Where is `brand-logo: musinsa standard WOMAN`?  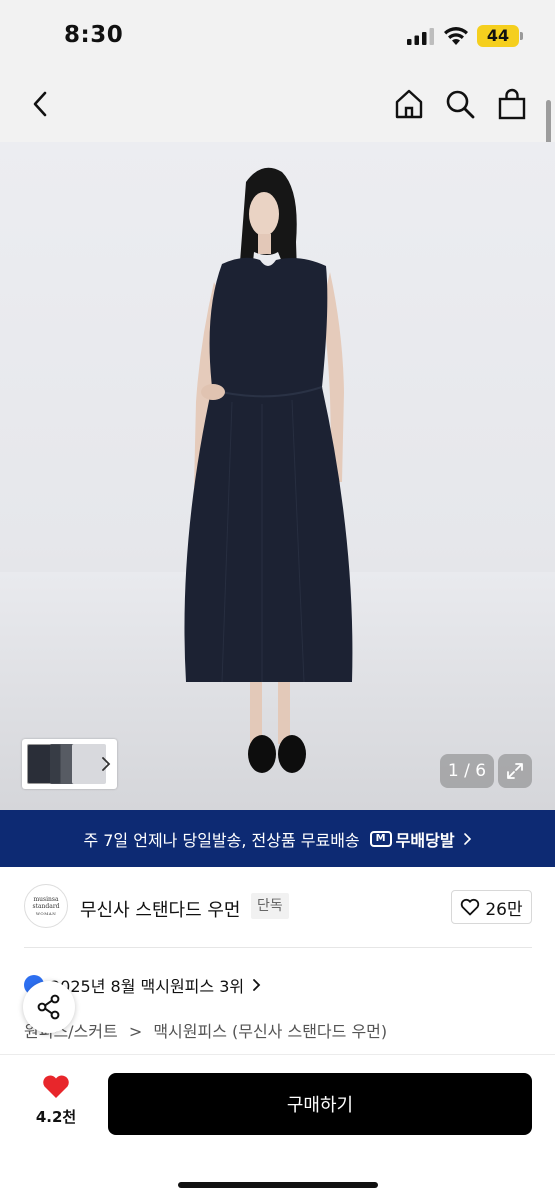 brand-logo: musinsa standard WOMAN is located at coordinates (46, 906).